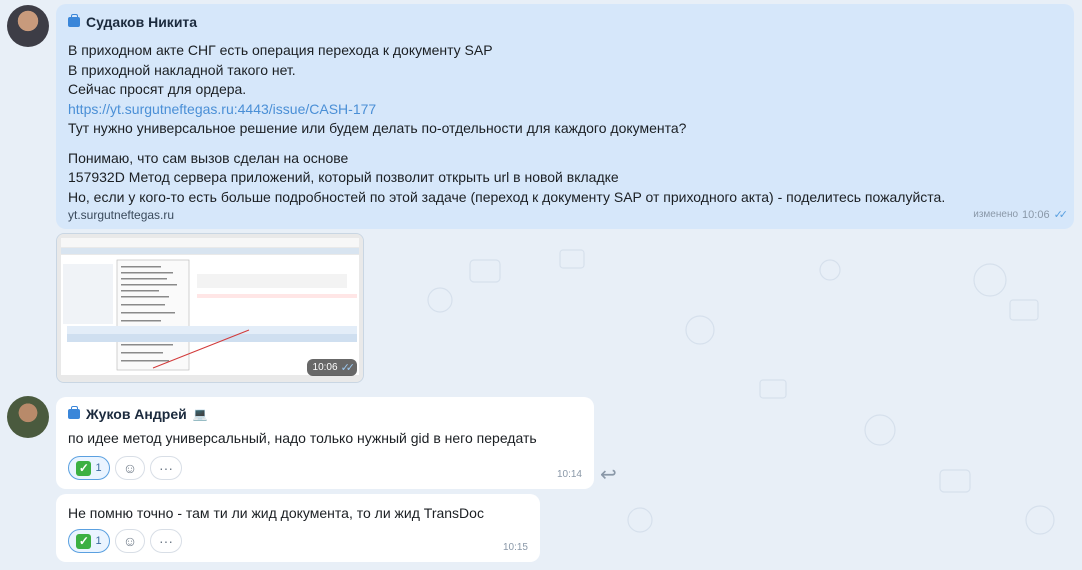 This screenshot has width=1082, height=570. Describe the element at coordinates (565, 215) in the screenshot. I see `link-preview-domain: yt.surgutneftegas.ru` at that location.